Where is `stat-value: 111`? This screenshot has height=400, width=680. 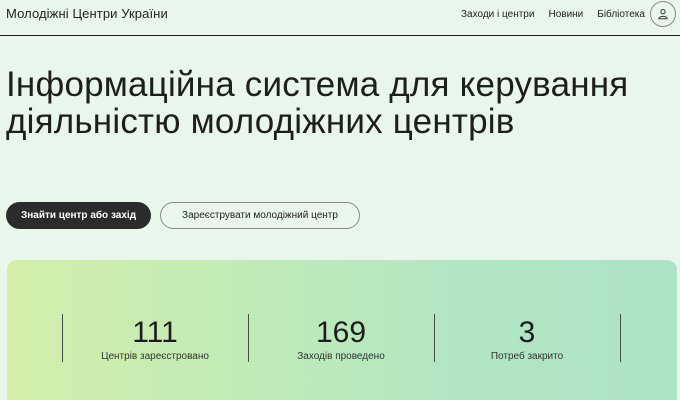
stat-value: 111 is located at coordinates (155, 332).